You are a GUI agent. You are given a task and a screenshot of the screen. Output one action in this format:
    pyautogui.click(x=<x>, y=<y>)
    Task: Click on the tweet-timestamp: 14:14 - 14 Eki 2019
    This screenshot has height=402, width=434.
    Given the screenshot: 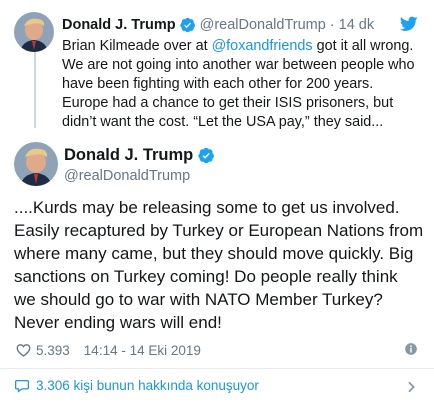 What is the action you would take?
    pyautogui.click(x=142, y=350)
    